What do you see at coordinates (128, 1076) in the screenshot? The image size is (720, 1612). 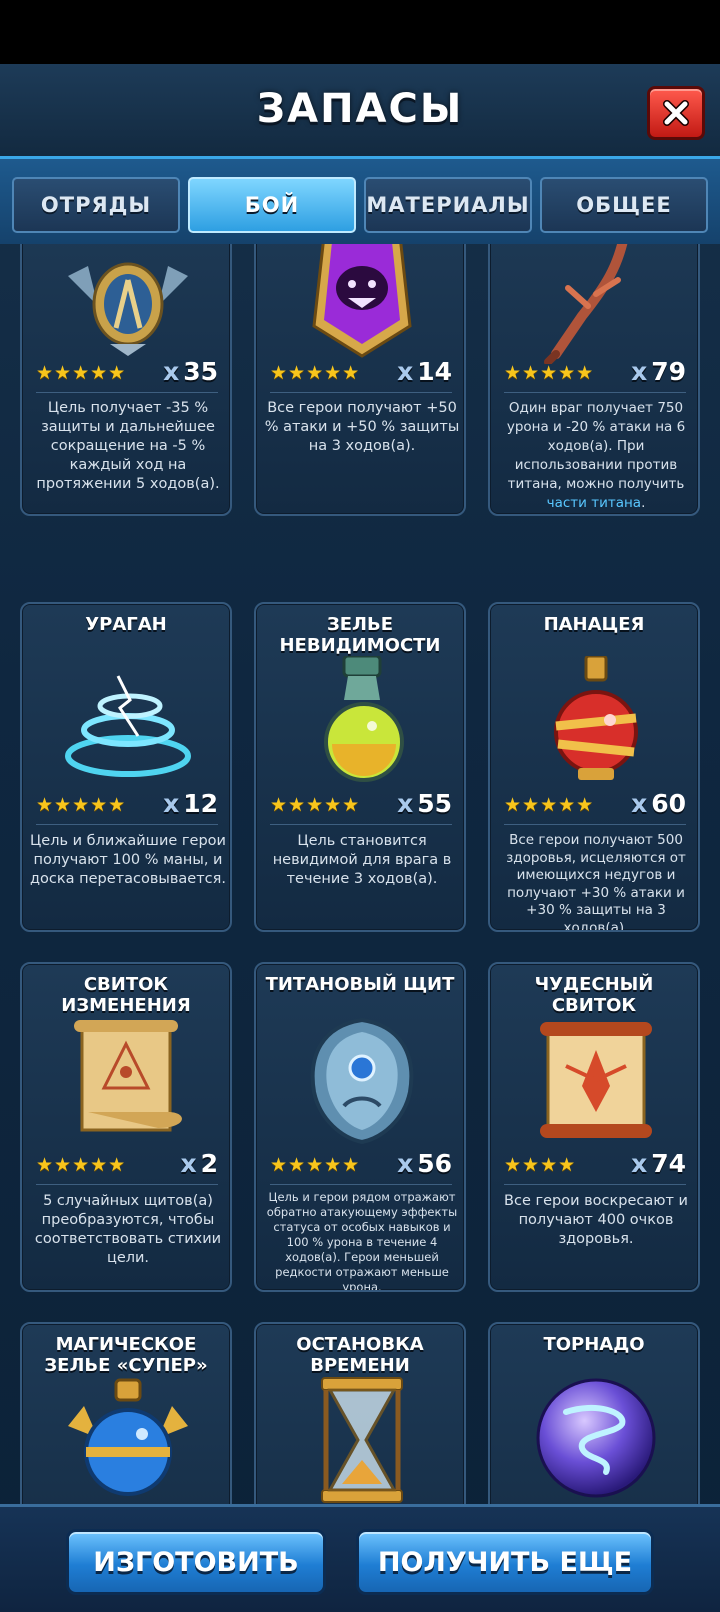 I see `scroll-icon` at bounding box center [128, 1076].